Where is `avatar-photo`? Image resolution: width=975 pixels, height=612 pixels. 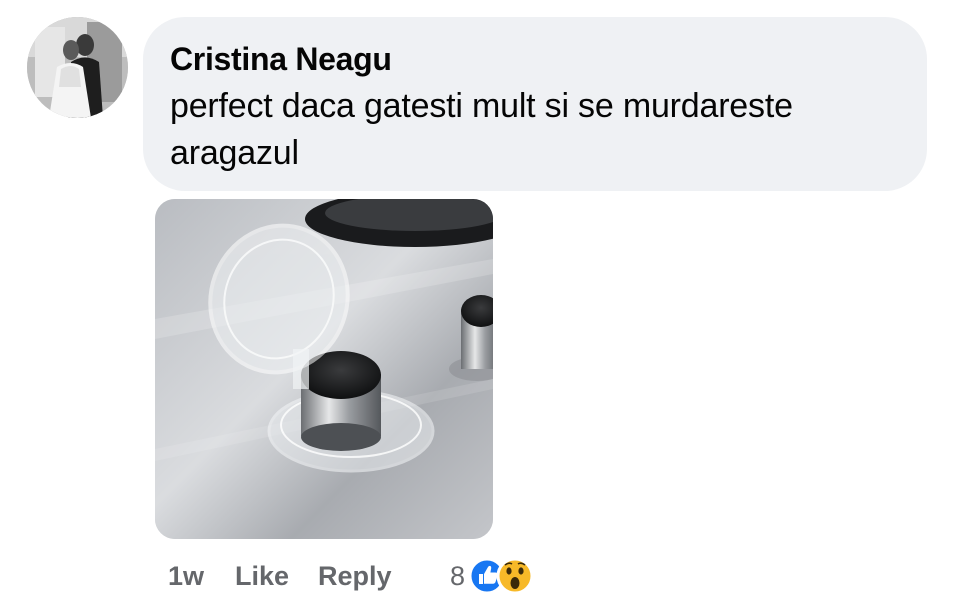 avatar-photo is located at coordinates (77, 67).